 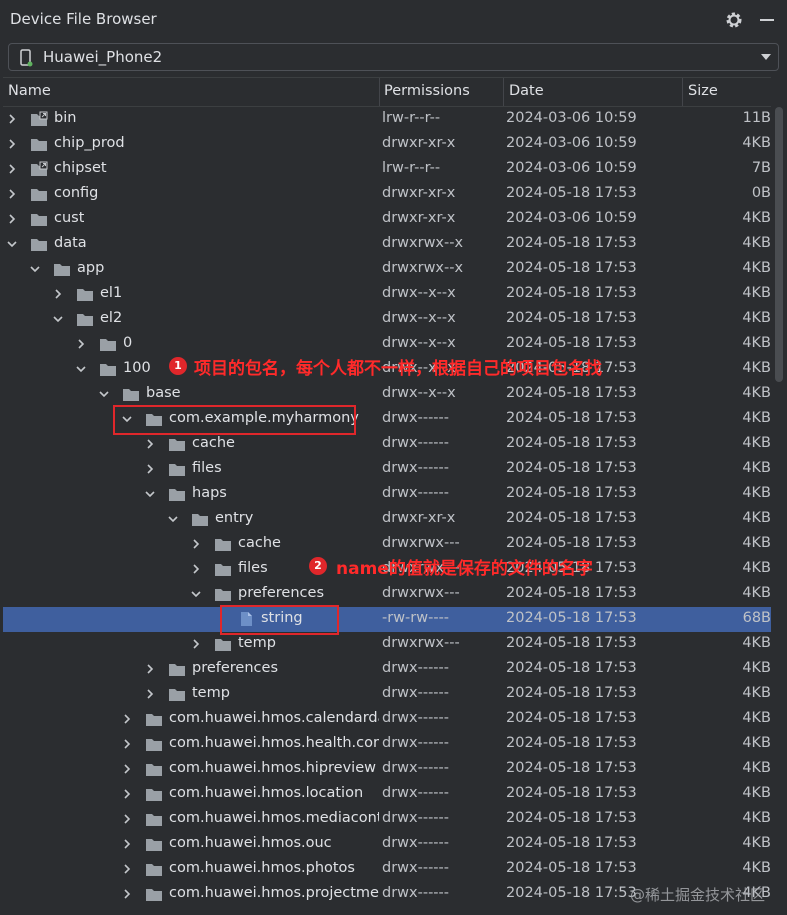 I want to click on table-row: bin lrw-r--r-- 2024-03-06 10:59 11B, so click(x=387, y=119).